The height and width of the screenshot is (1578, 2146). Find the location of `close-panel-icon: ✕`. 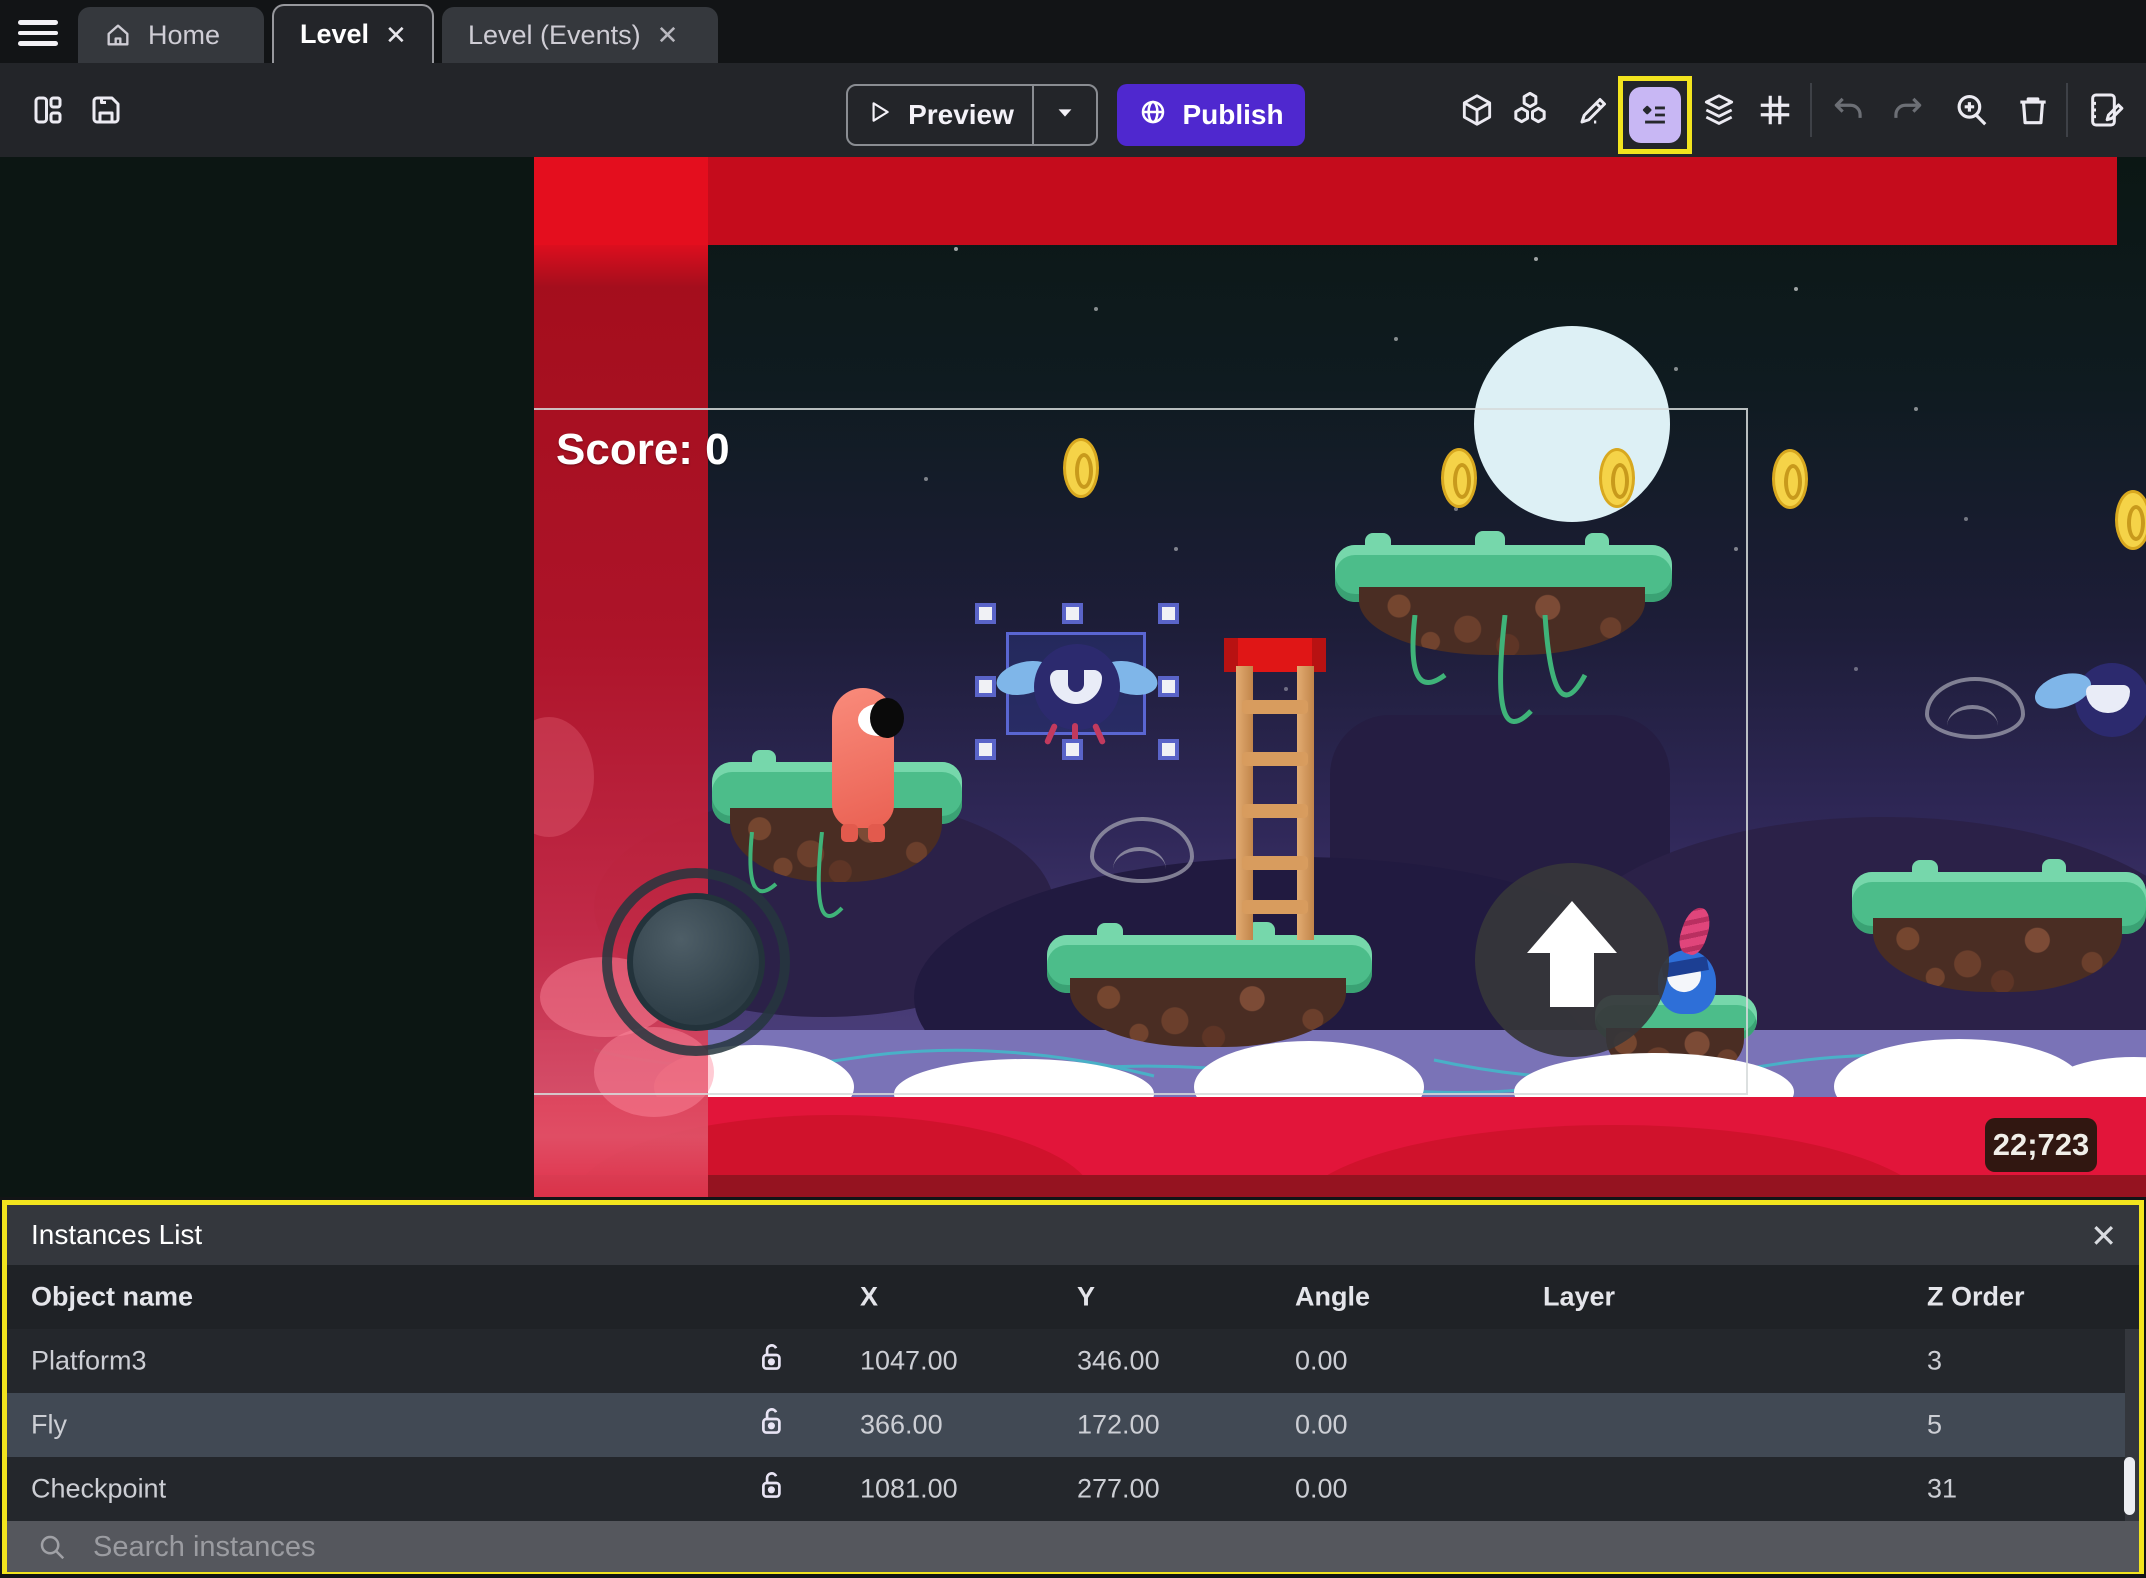

close-panel-icon: ✕ is located at coordinates (2103, 1236).